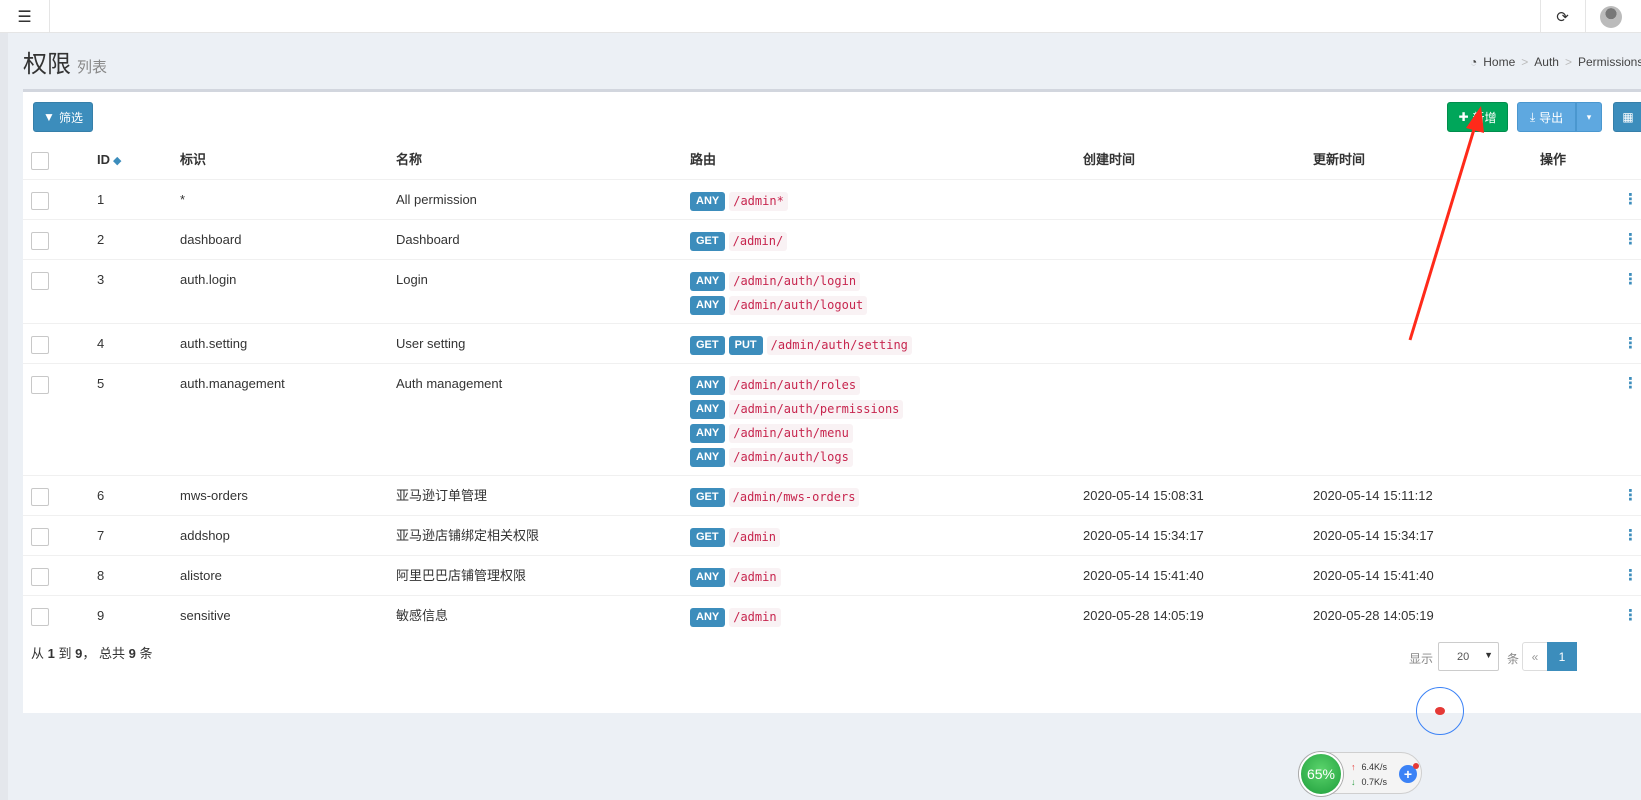 This screenshot has width=1641, height=800. What do you see at coordinates (1546, 62) in the screenshot?
I see `breadcrumb-auth: Auth` at bounding box center [1546, 62].